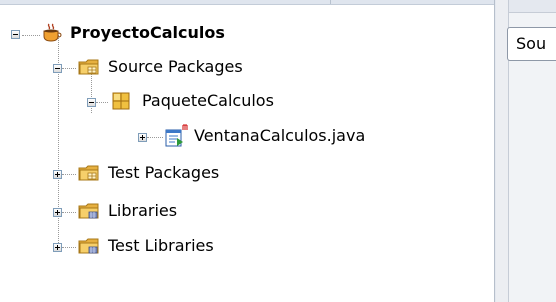  I want to click on tree-node-test-packages: Test Packages, so click(150, 174).